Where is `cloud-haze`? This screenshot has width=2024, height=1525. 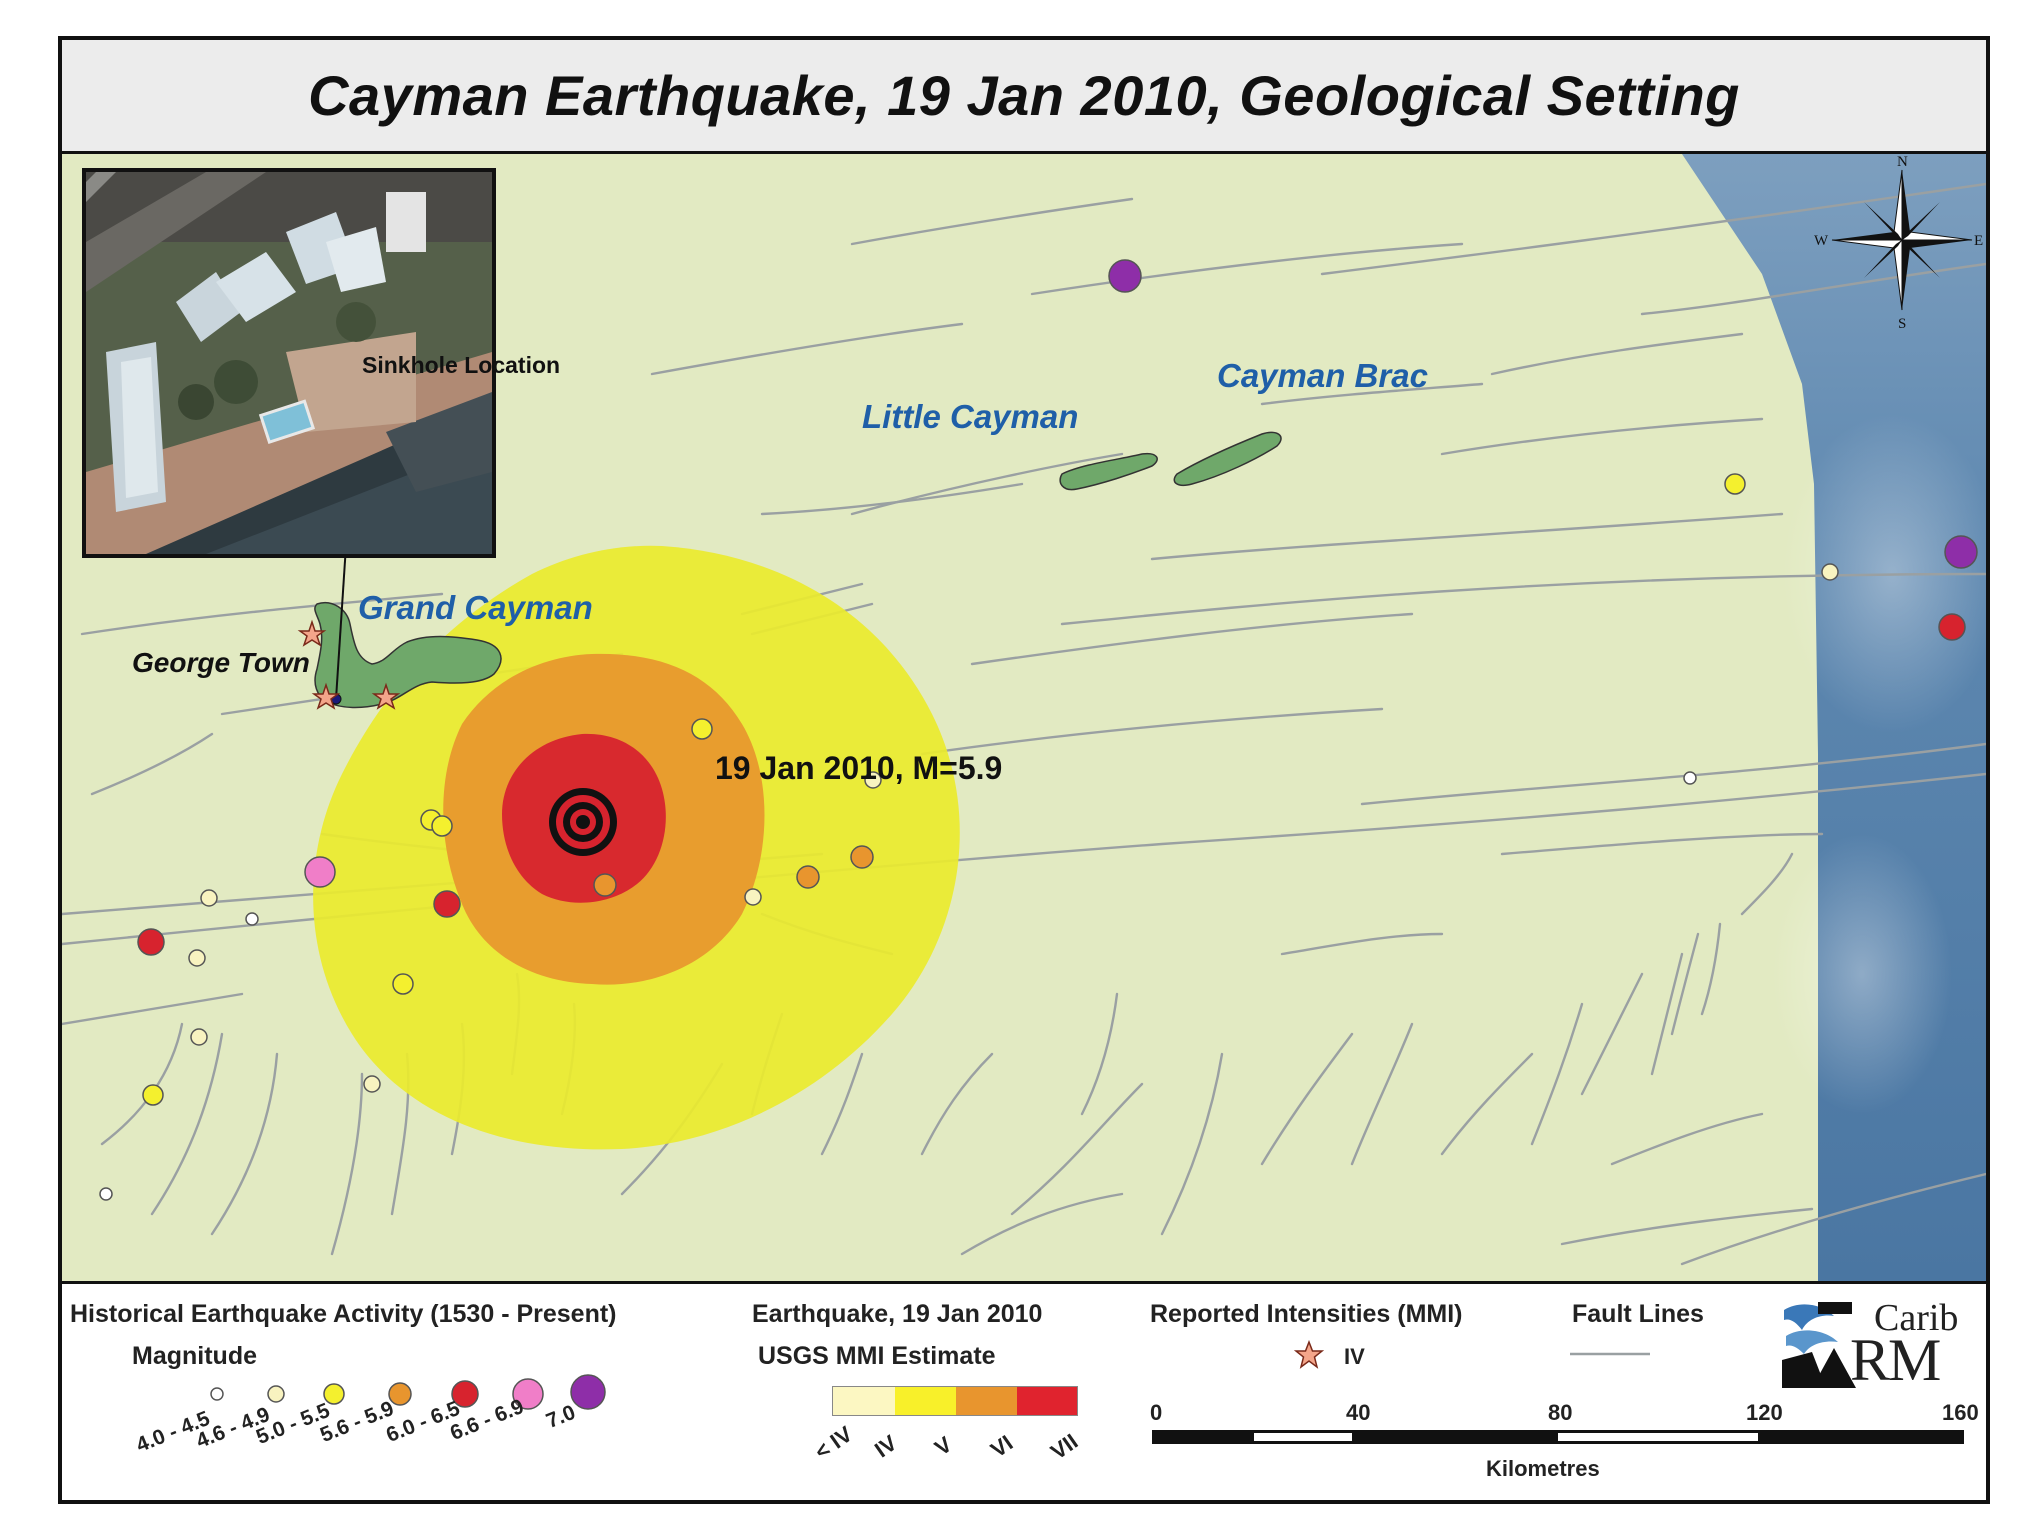
cloud-haze is located at coordinates (1862, 974).